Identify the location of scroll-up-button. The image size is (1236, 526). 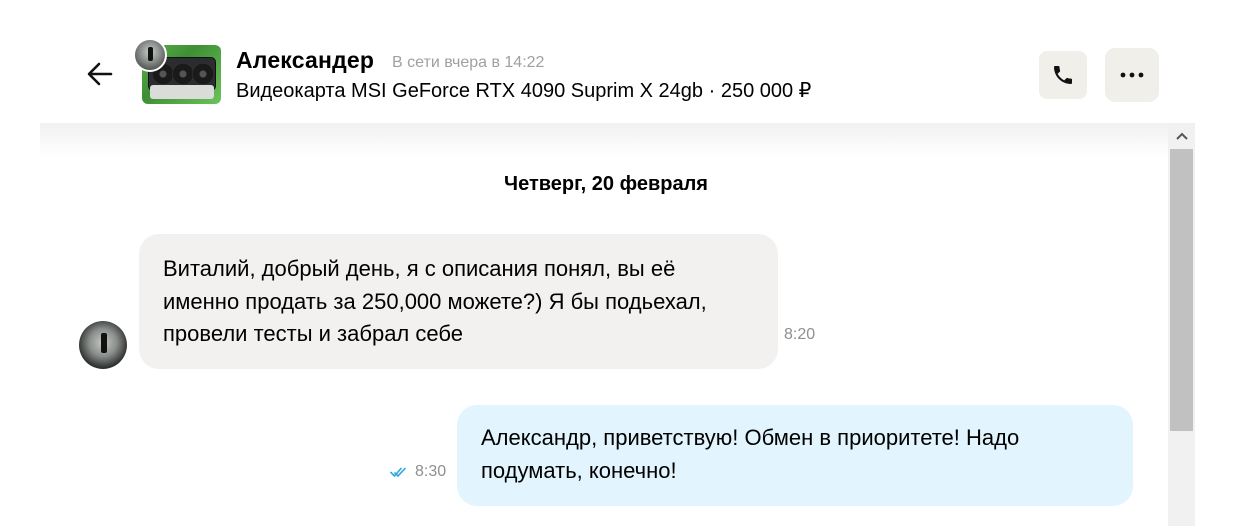
(1181, 136).